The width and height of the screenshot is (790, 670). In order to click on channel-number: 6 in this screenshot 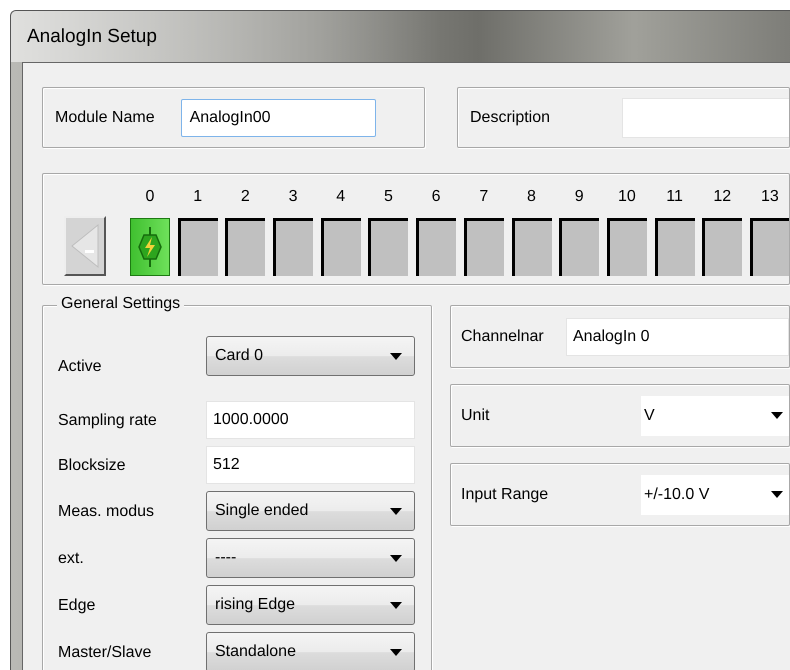, I will do `click(436, 197)`.